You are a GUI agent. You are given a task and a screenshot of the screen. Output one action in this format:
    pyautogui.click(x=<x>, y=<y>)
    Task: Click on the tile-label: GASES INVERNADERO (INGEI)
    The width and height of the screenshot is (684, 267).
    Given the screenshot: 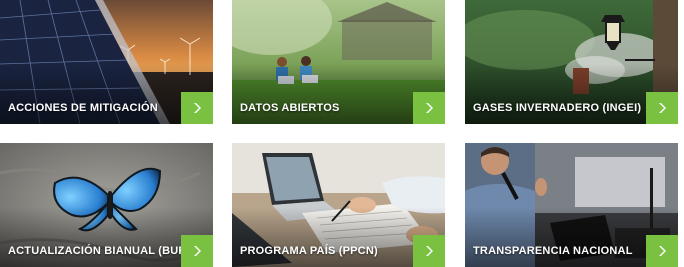 What is the action you would take?
    pyautogui.click(x=557, y=108)
    